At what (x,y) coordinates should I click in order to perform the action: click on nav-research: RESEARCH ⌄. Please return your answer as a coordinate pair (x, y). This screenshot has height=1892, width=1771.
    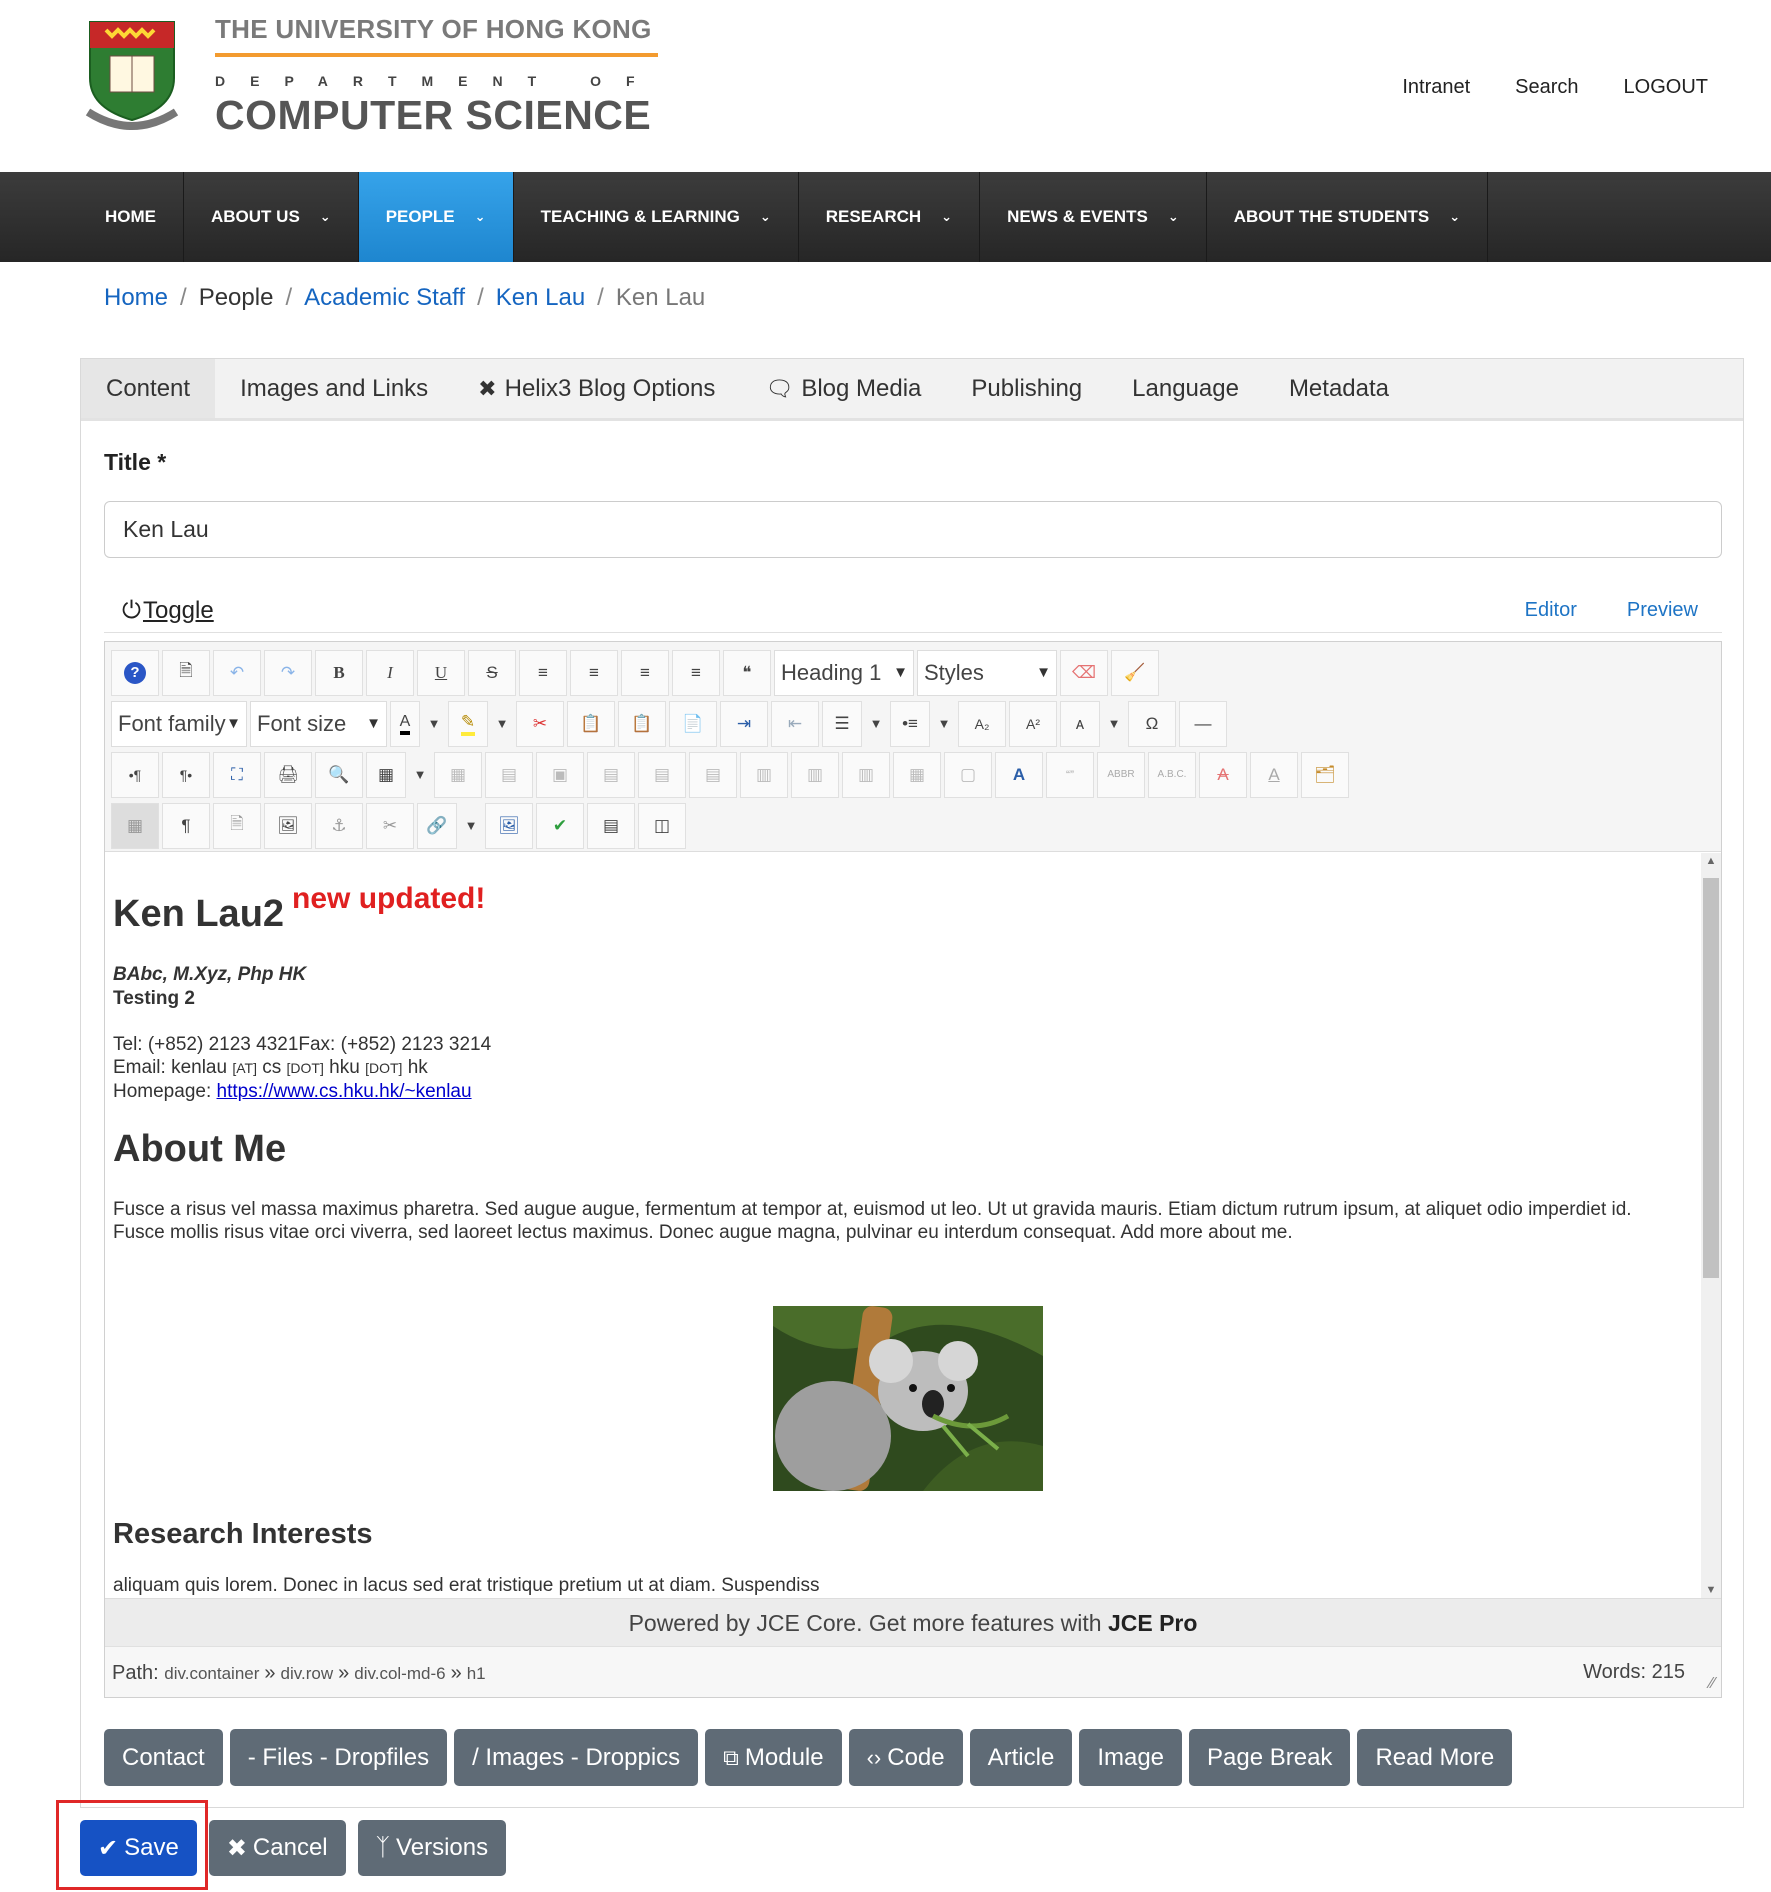
    Looking at the image, I should click on (890, 217).